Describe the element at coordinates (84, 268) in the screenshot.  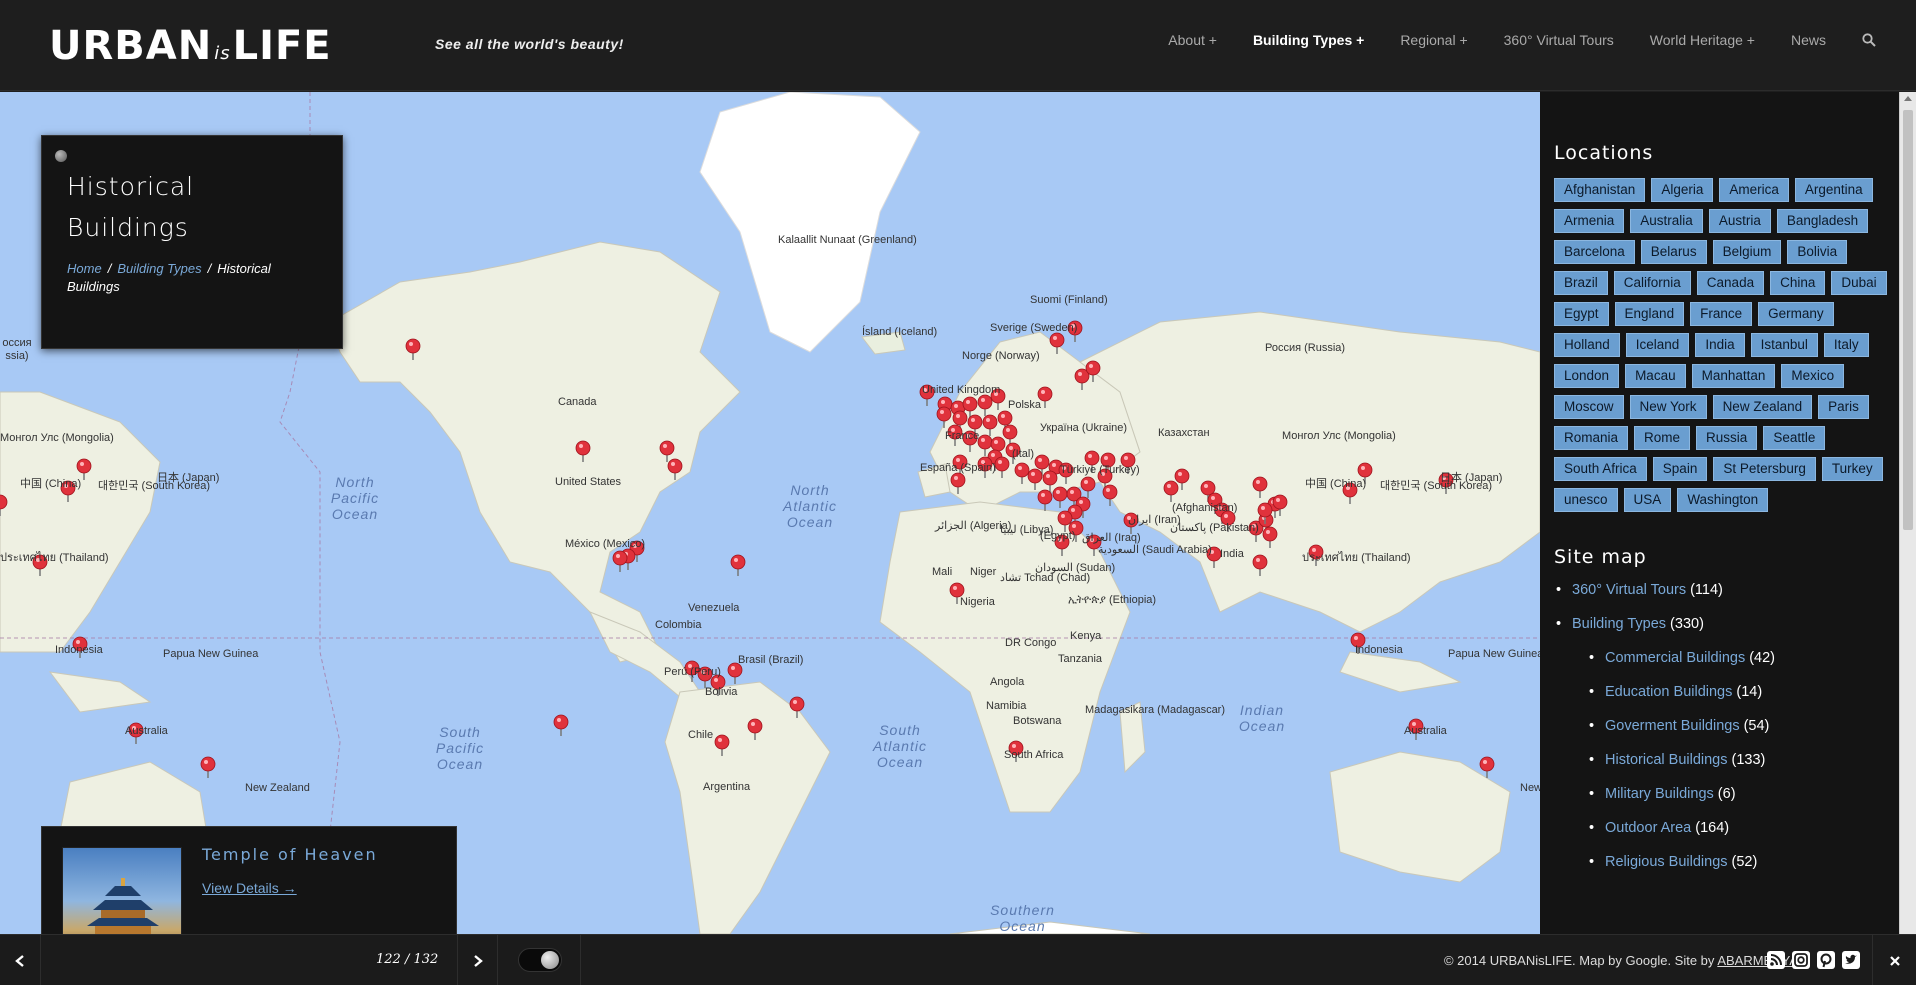
I see `breadcrumb-home: Home` at that location.